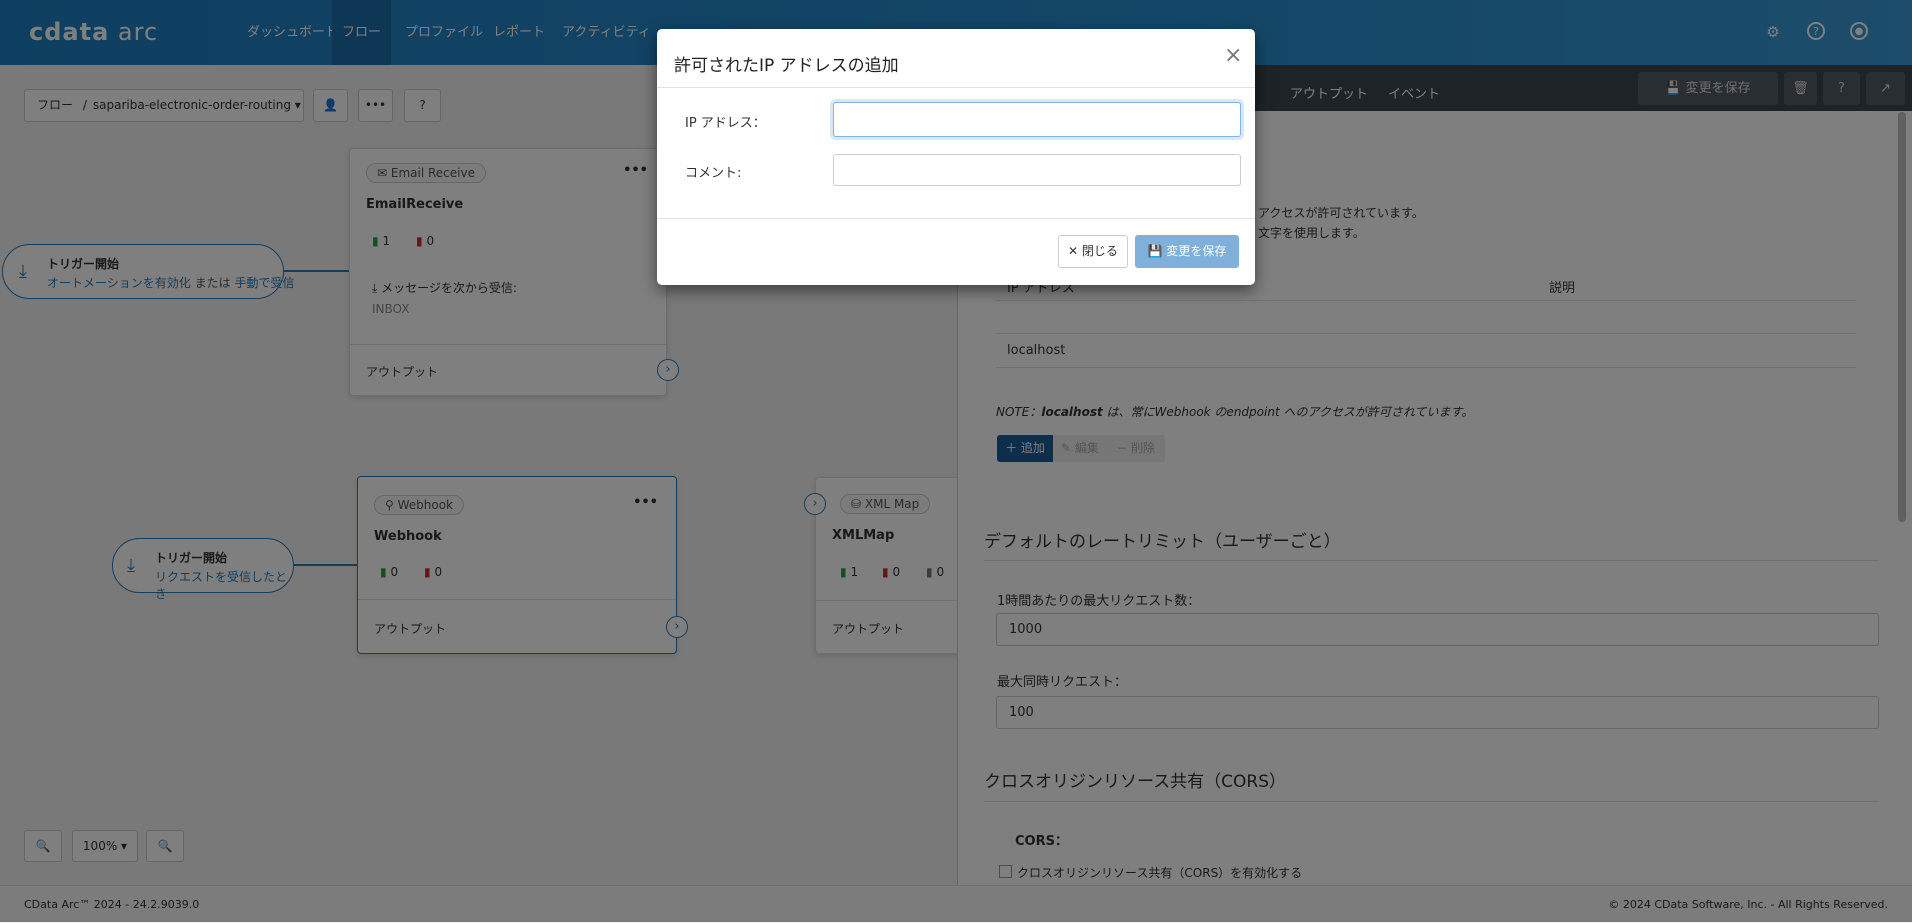 The height and width of the screenshot is (923, 1912). I want to click on ip-address-label: IP アドレス：, so click(725, 123).